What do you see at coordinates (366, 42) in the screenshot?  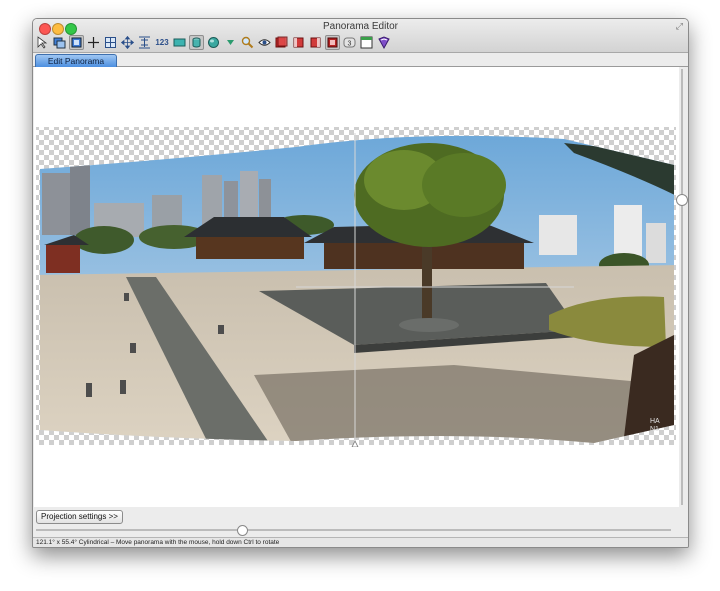 I see `layout-icon` at bounding box center [366, 42].